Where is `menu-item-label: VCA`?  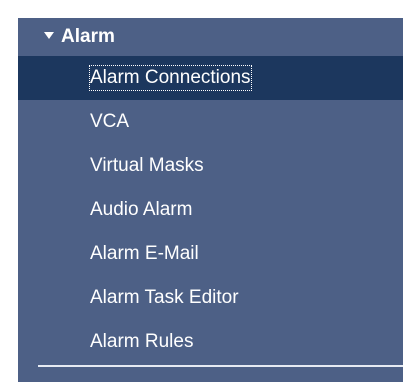
menu-item-label: VCA is located at coordinates (110, 121).